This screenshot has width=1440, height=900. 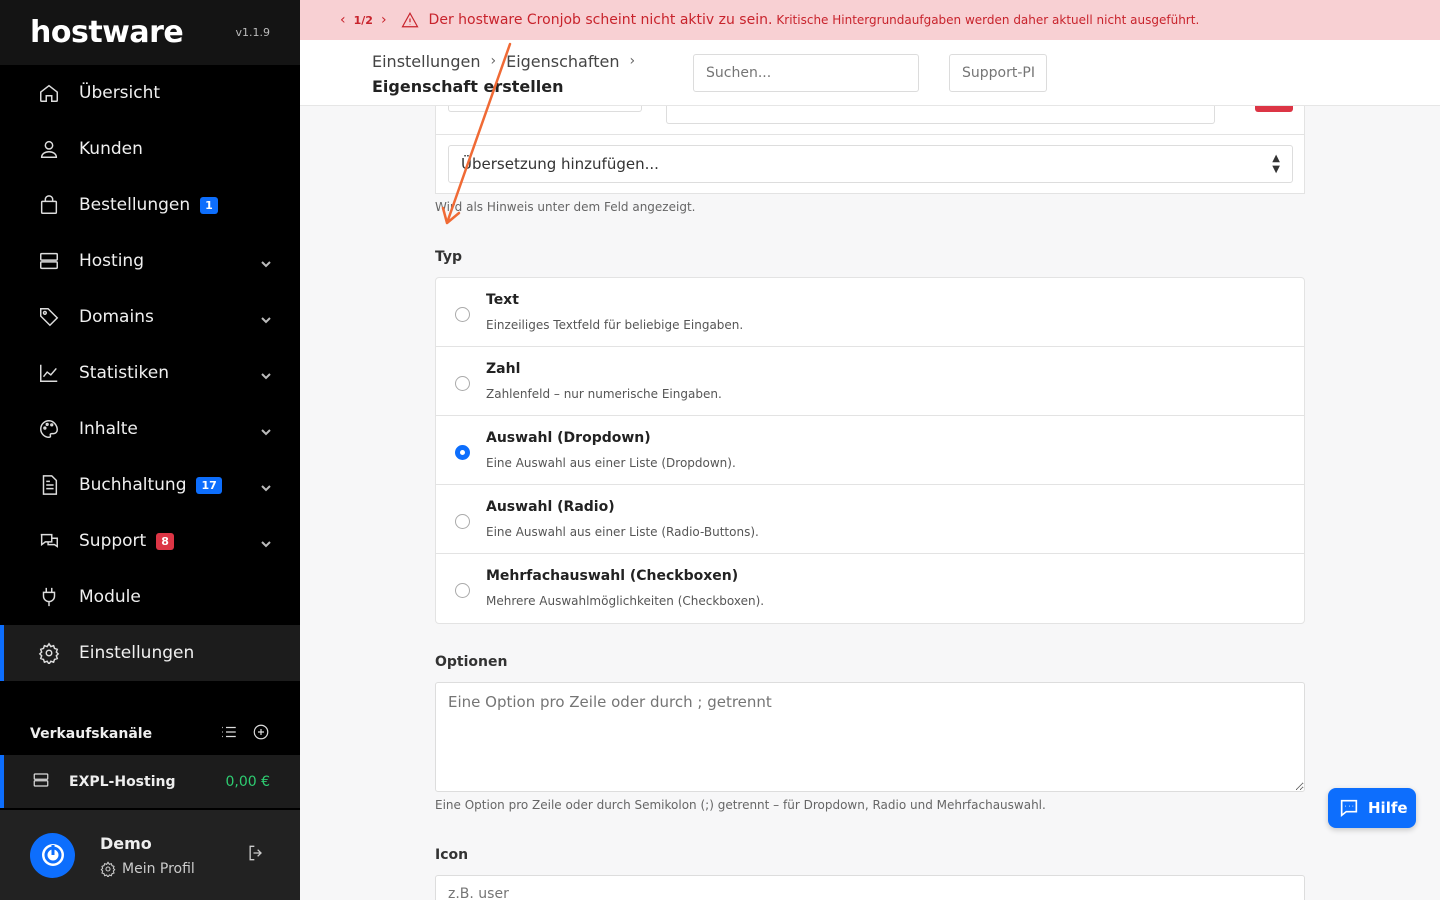 I want to click on breadcrumb-eigenschaften: Eigenschaften, so click(x=562, y=61).